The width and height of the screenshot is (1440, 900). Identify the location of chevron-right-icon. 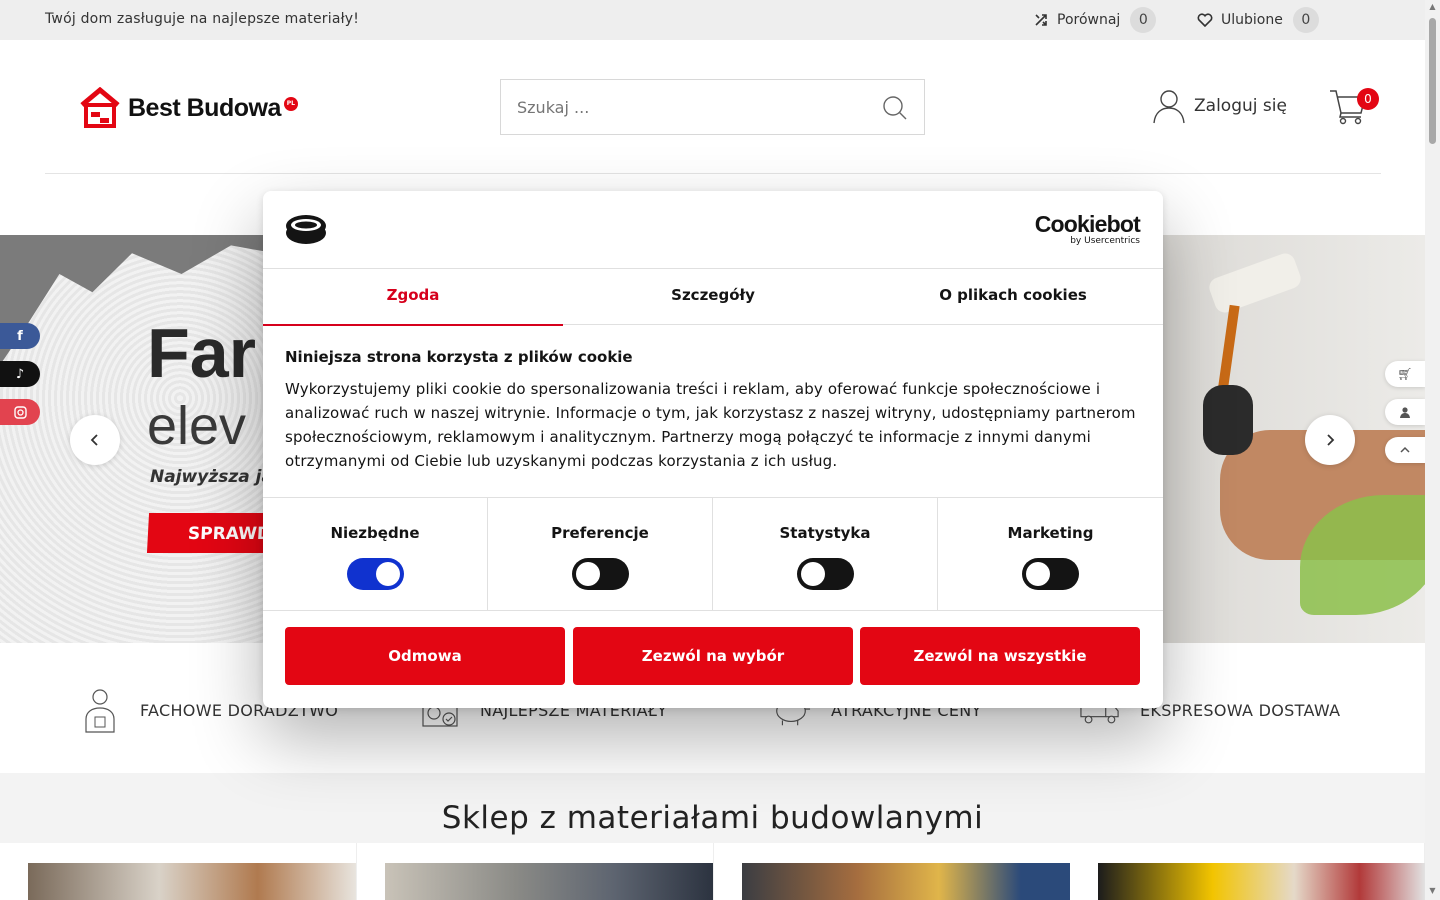
(1331, 440).